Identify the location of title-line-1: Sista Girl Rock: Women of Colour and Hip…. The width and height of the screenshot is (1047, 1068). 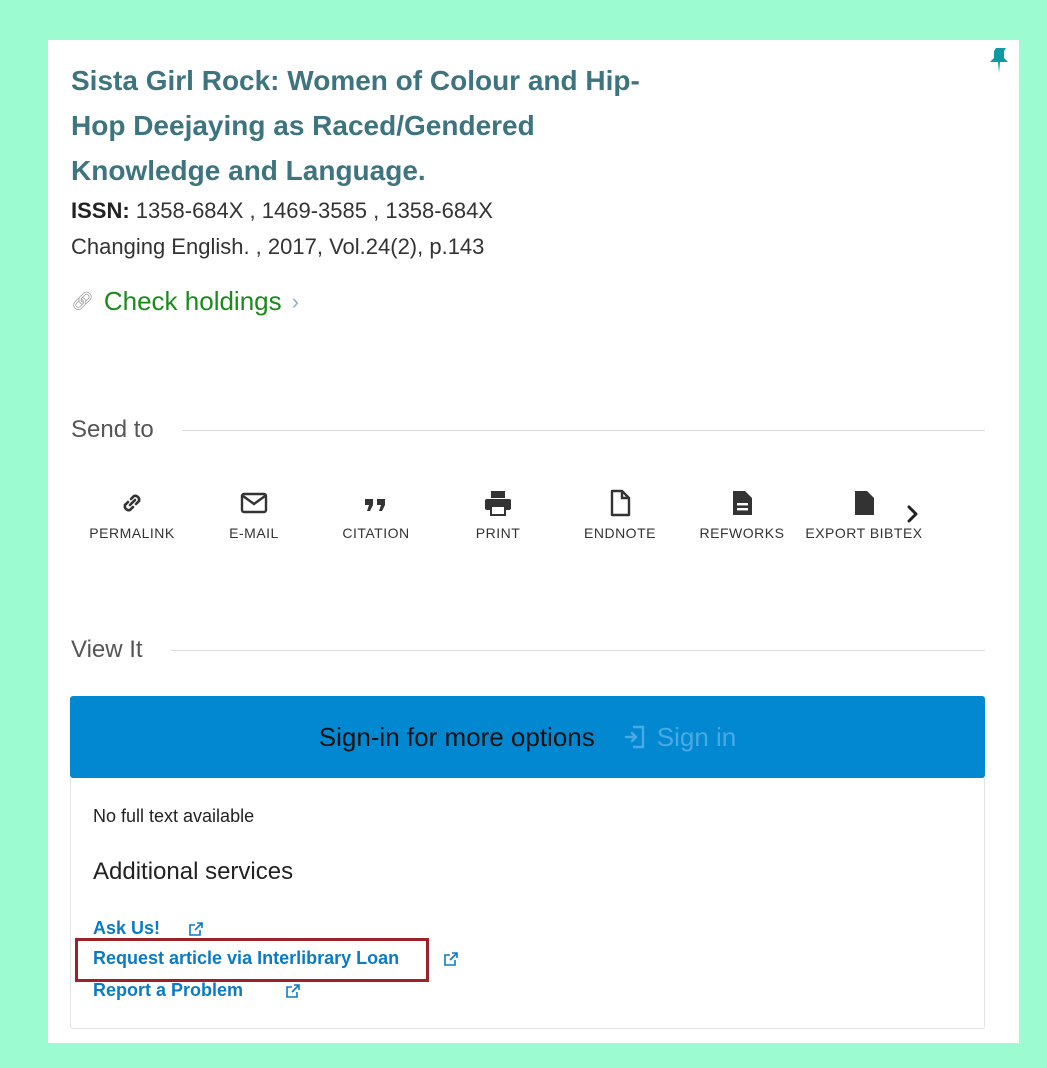
(355, 80).